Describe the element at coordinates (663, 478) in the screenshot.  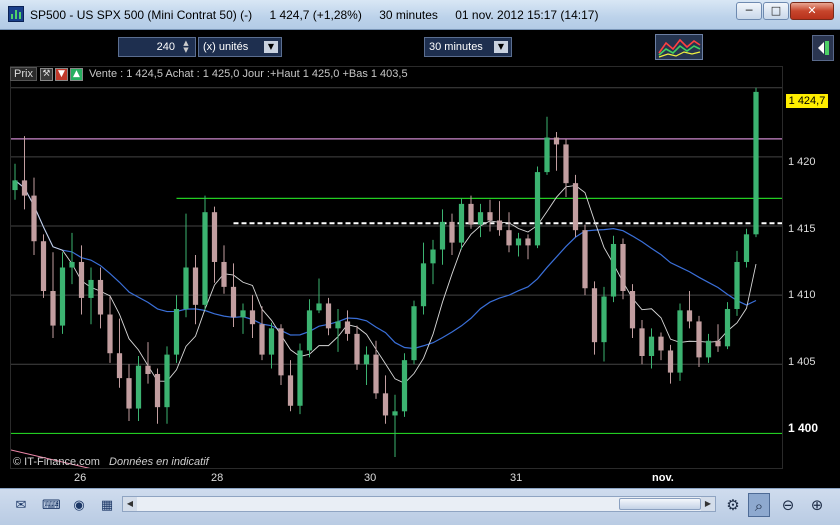
I see `date-tick: nov.` at that location.